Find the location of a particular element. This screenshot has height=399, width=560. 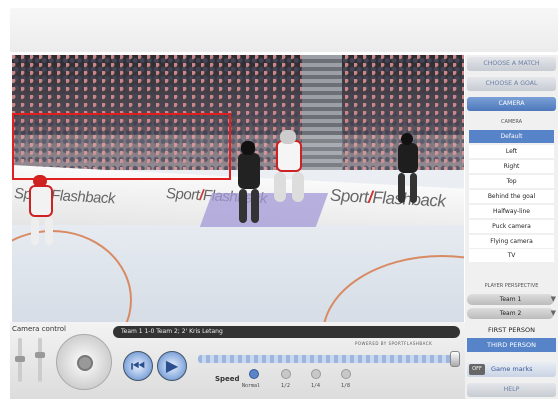

powered-by-label: POWERED BY SPORTFLASHBACK is located at coordinates (394, 343).